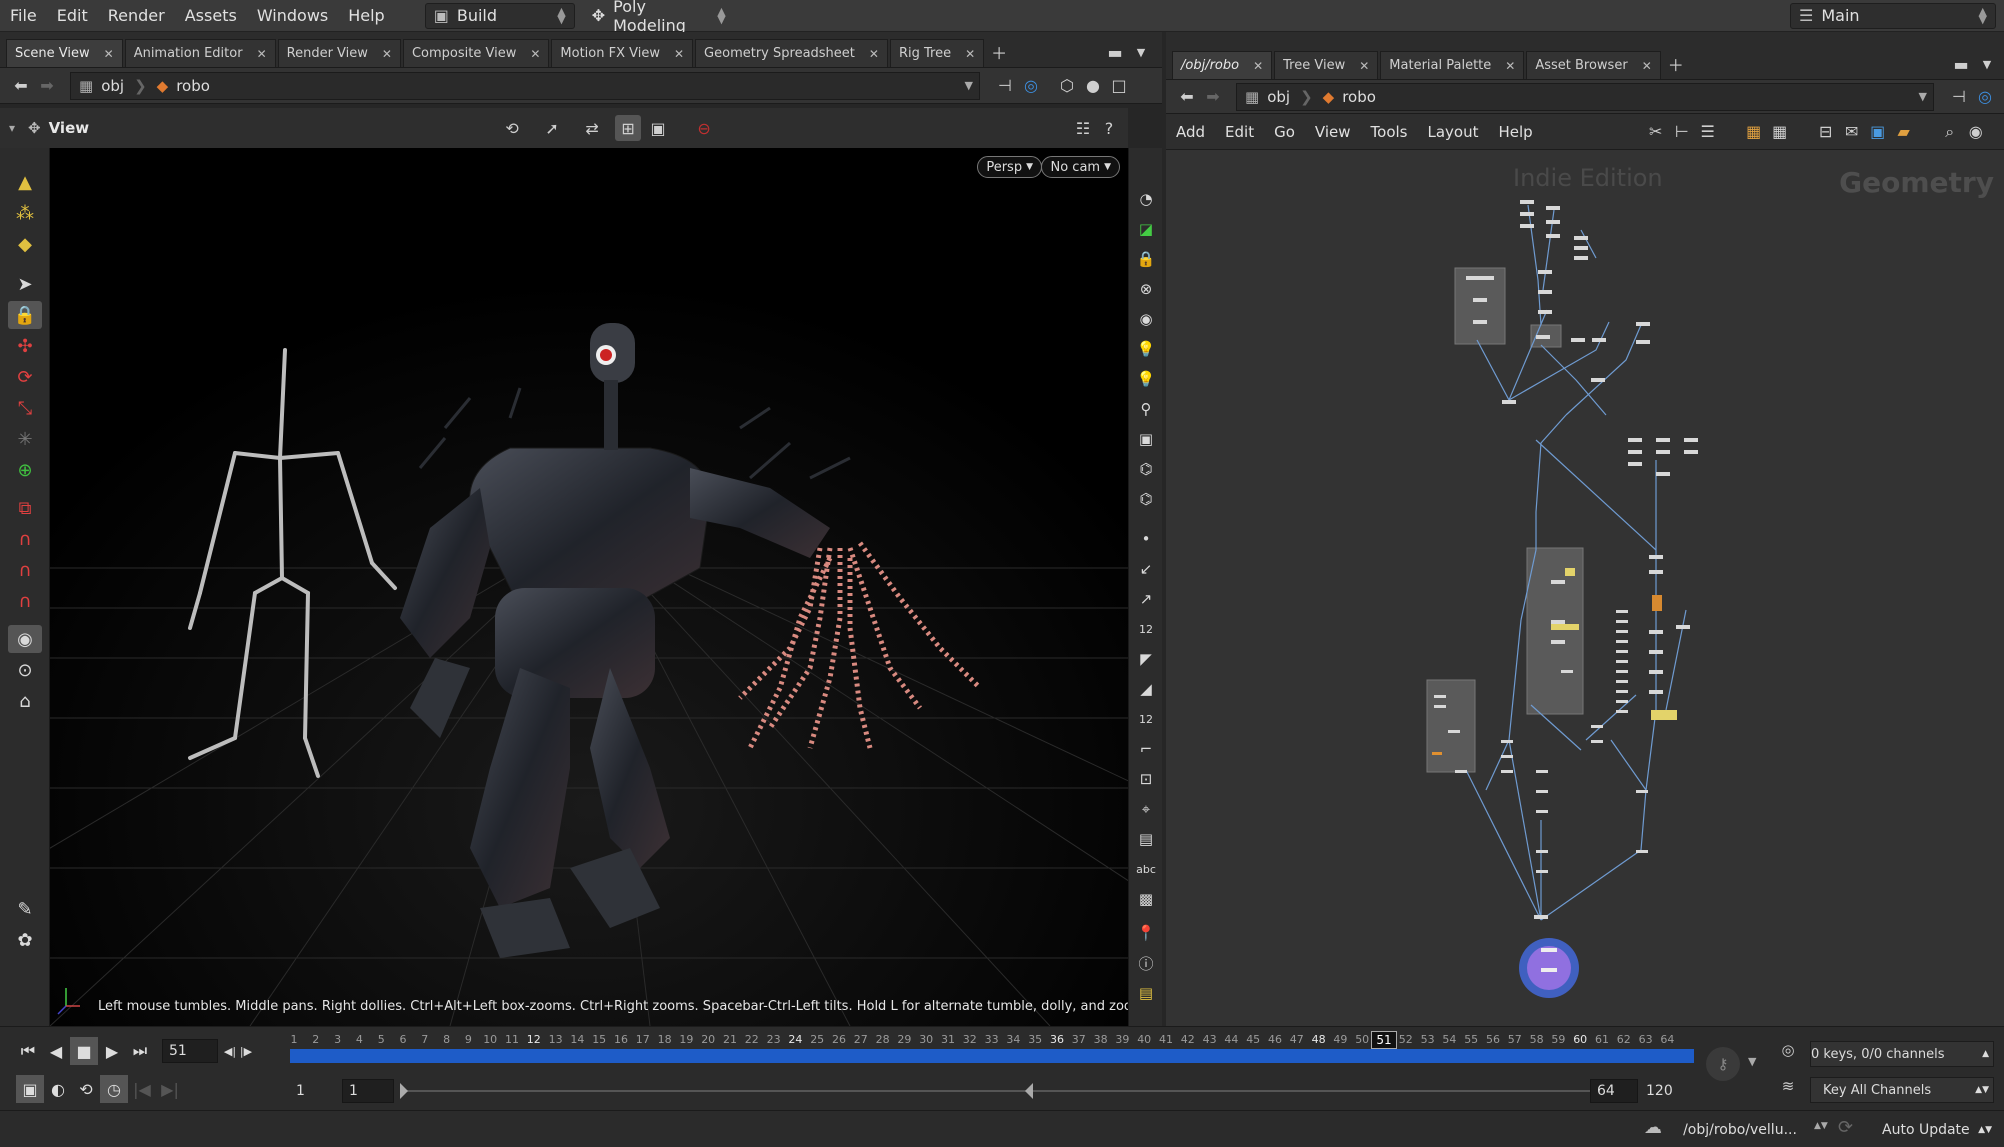 The width and height of the screenshot is (2004, 1147). I want to click on current-frame-field: 51, so click(190, 1051).